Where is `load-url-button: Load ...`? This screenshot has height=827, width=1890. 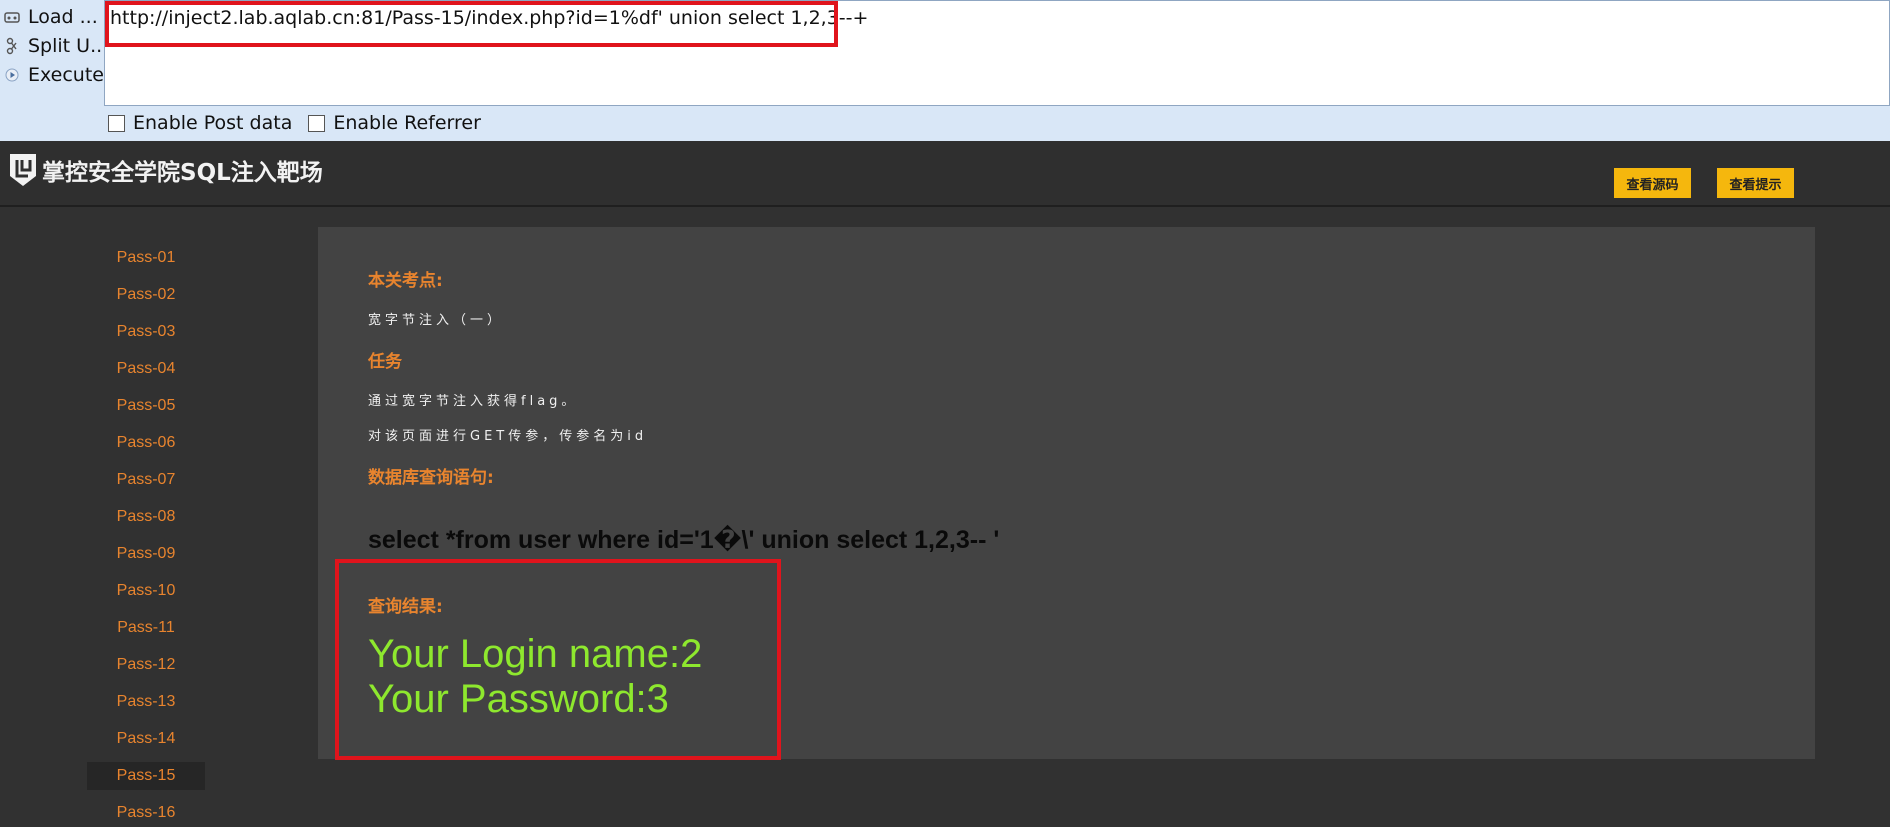 load-url-button: Load ... is located at coordinates (50, 17).